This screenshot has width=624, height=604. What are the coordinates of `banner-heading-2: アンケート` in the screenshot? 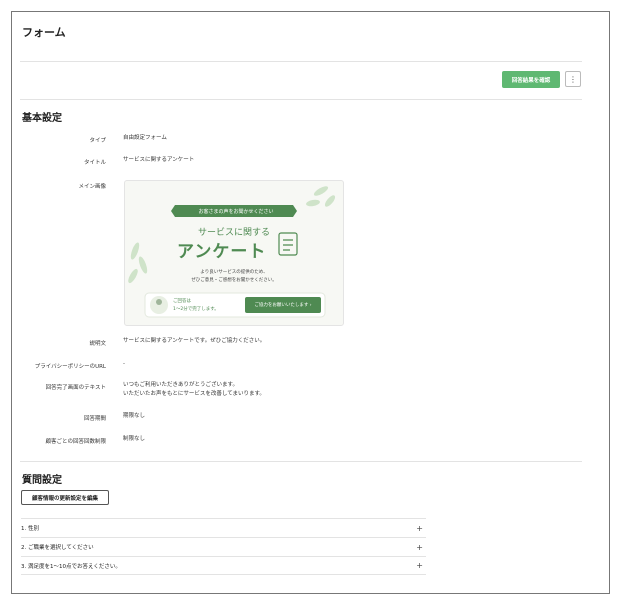 It's located at (222, 252).